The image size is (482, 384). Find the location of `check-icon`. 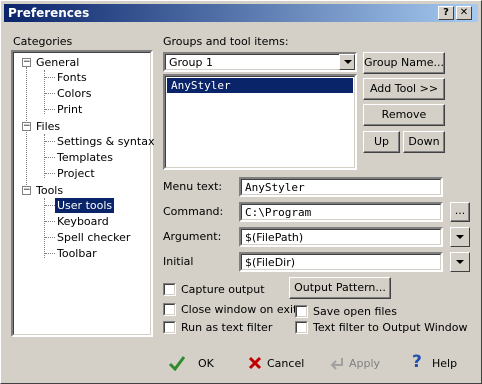

check-icon is located at coordinates (177, 363).